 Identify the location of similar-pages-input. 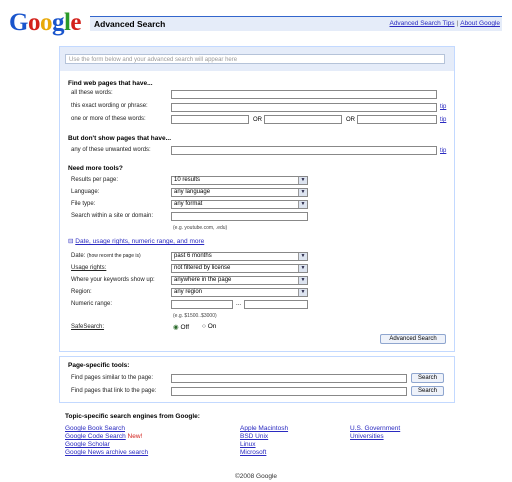
(289, 378).